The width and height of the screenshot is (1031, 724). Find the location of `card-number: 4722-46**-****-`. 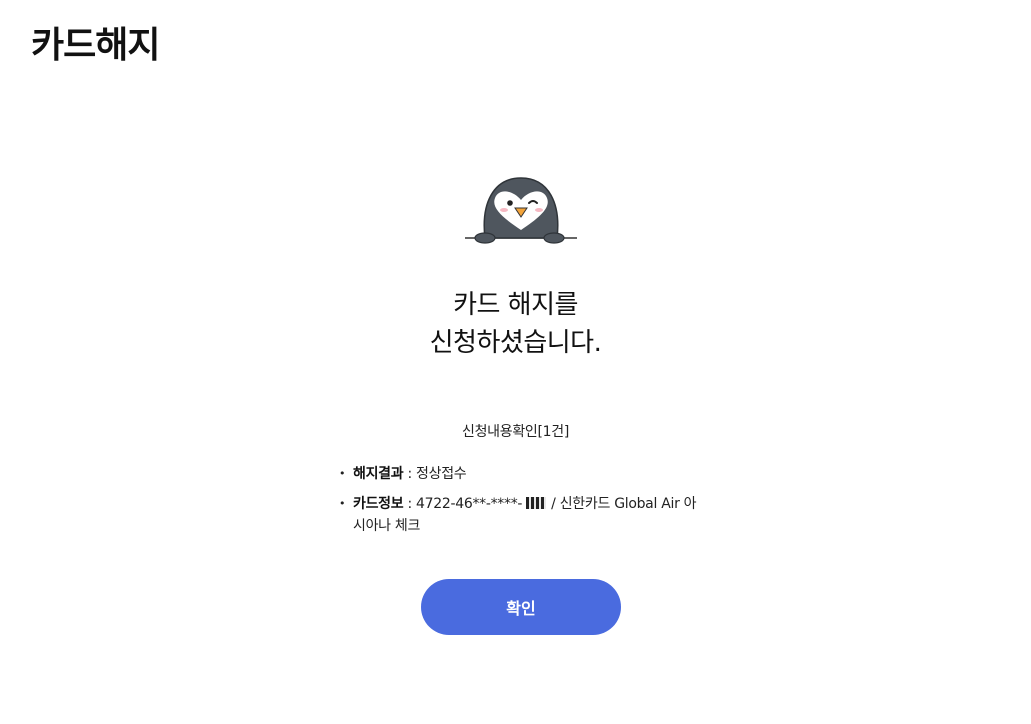

card-number: 4722-46**-****- is located at coordinates (469, 504).